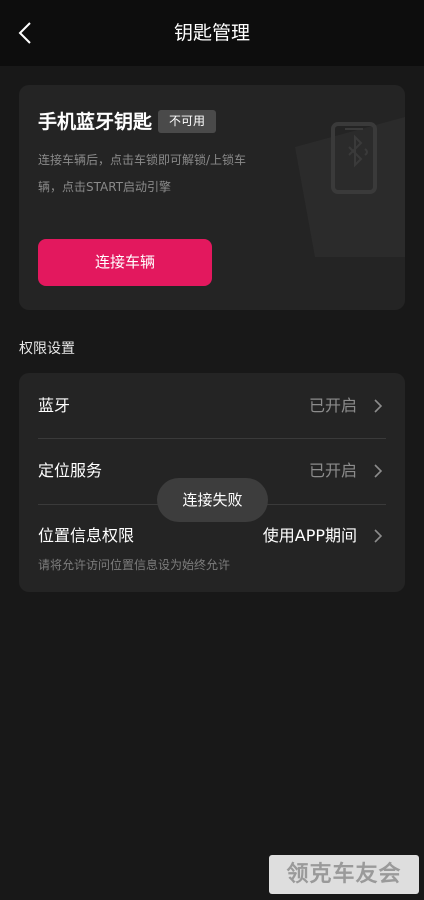 The image size is (424, 900). I want to click on permission-label: 位置信息权限, so click(86, 535).